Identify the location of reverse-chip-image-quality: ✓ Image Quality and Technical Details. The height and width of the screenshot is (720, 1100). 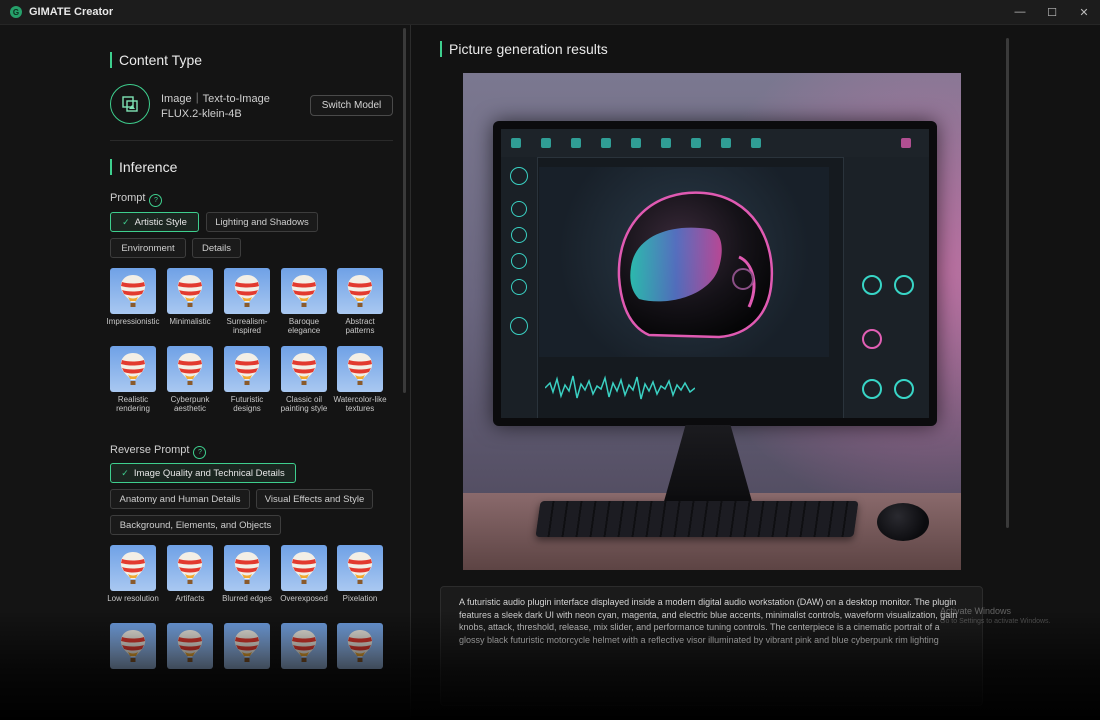
(203, 473).